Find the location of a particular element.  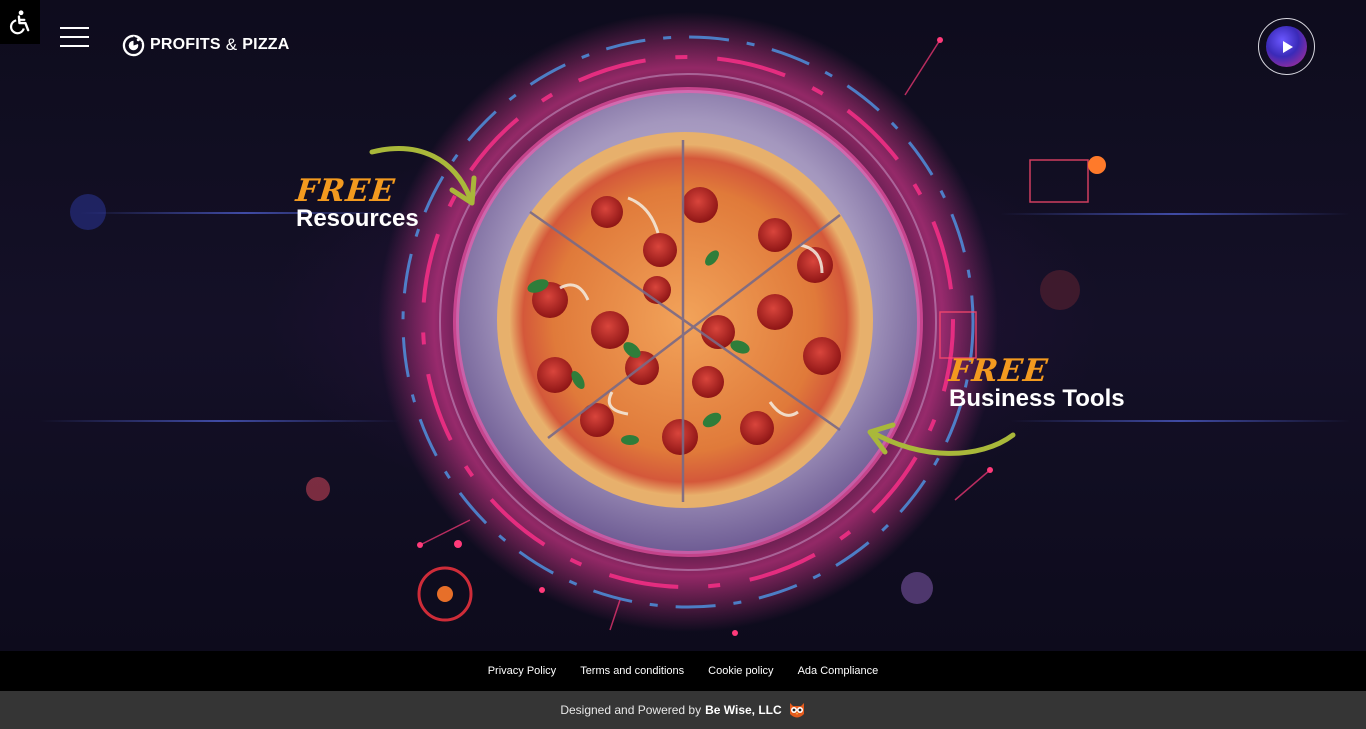

ada-compliance-link: Ada Compliance is located at coordinates (838, 671).